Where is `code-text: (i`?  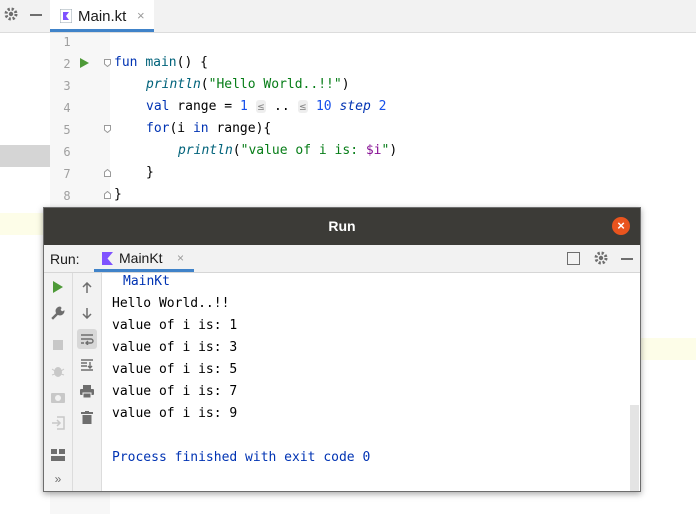 code-text: (i is located at coordinates (181, 128).